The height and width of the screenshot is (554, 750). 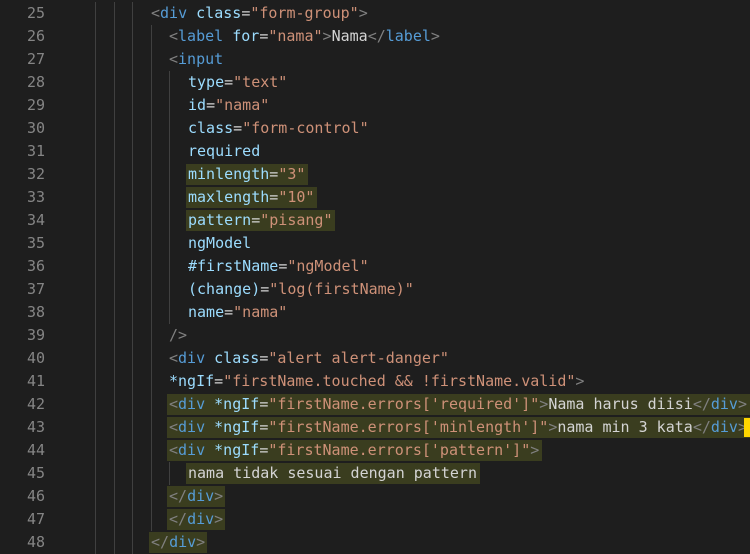 What do you see at coordinates (219, 13) in the screenshot?
I see `attribute-token: class` at bounding box center [219, 13].